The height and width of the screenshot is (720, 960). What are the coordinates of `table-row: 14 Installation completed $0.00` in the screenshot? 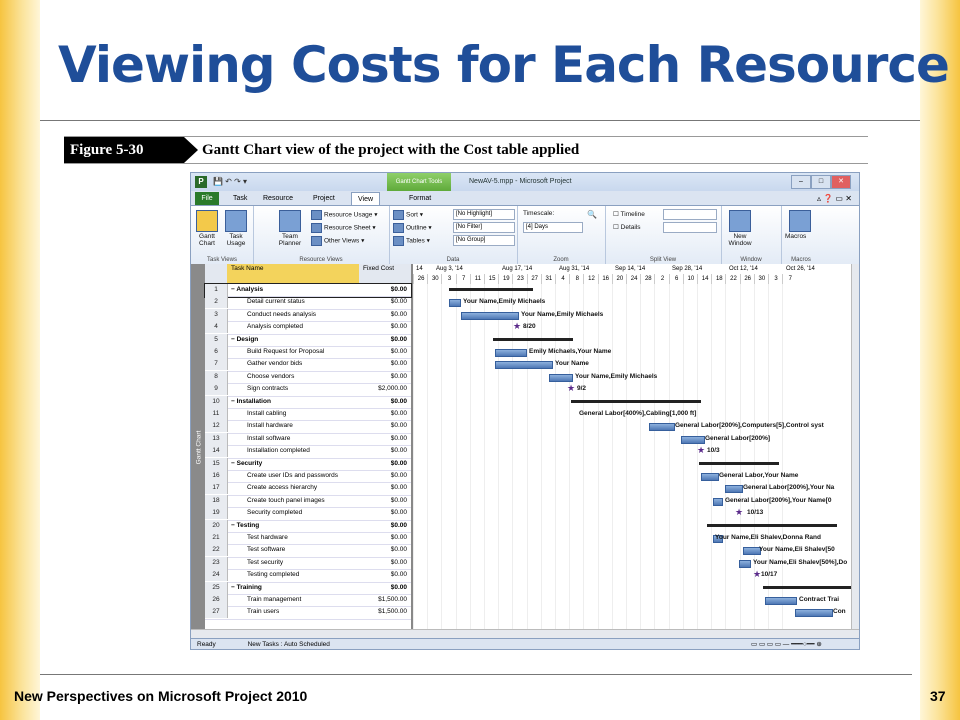 It's located at (308, 452).